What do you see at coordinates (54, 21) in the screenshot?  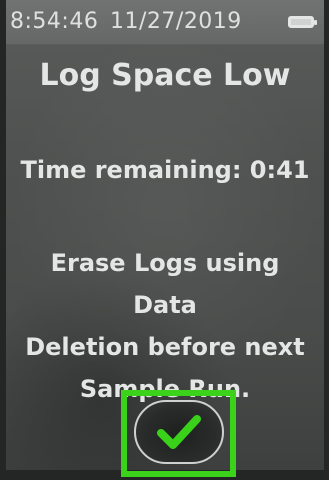 I see `status-time: 8:54:46` at bounding box center [54, 21].